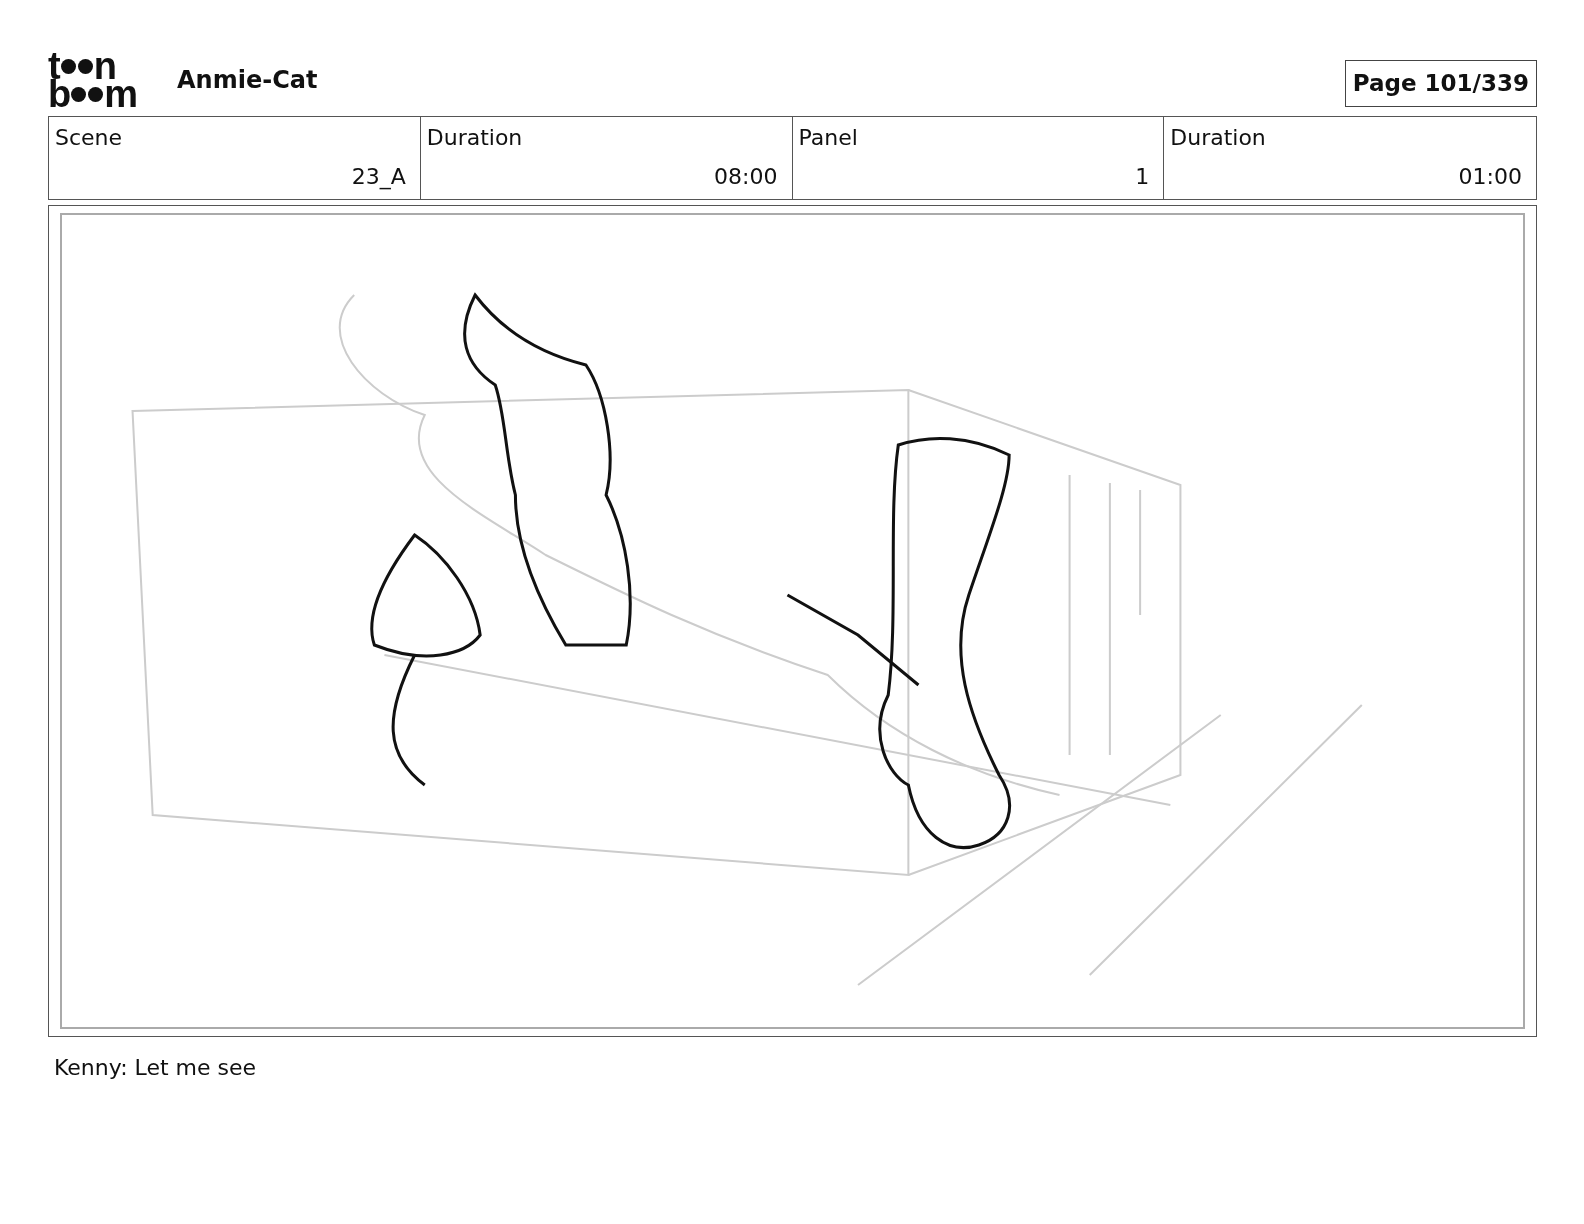 This screenshot has width=1584, height=1224. I want to click on field-label: Panel, so click(828, 138).